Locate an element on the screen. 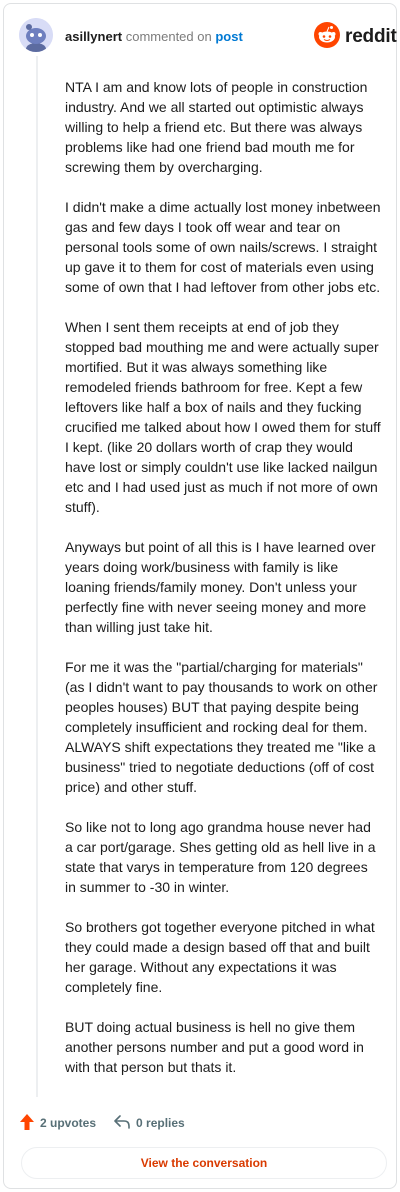 The width and height of the screenshot is (400, 1192). reddit-logo: reddit is located at coordinates (355, 37).